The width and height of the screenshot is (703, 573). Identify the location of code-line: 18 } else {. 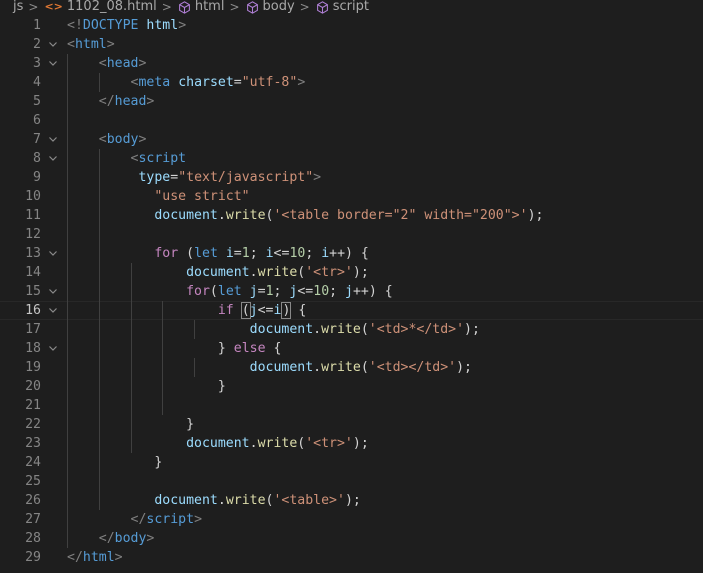
(351, 348).